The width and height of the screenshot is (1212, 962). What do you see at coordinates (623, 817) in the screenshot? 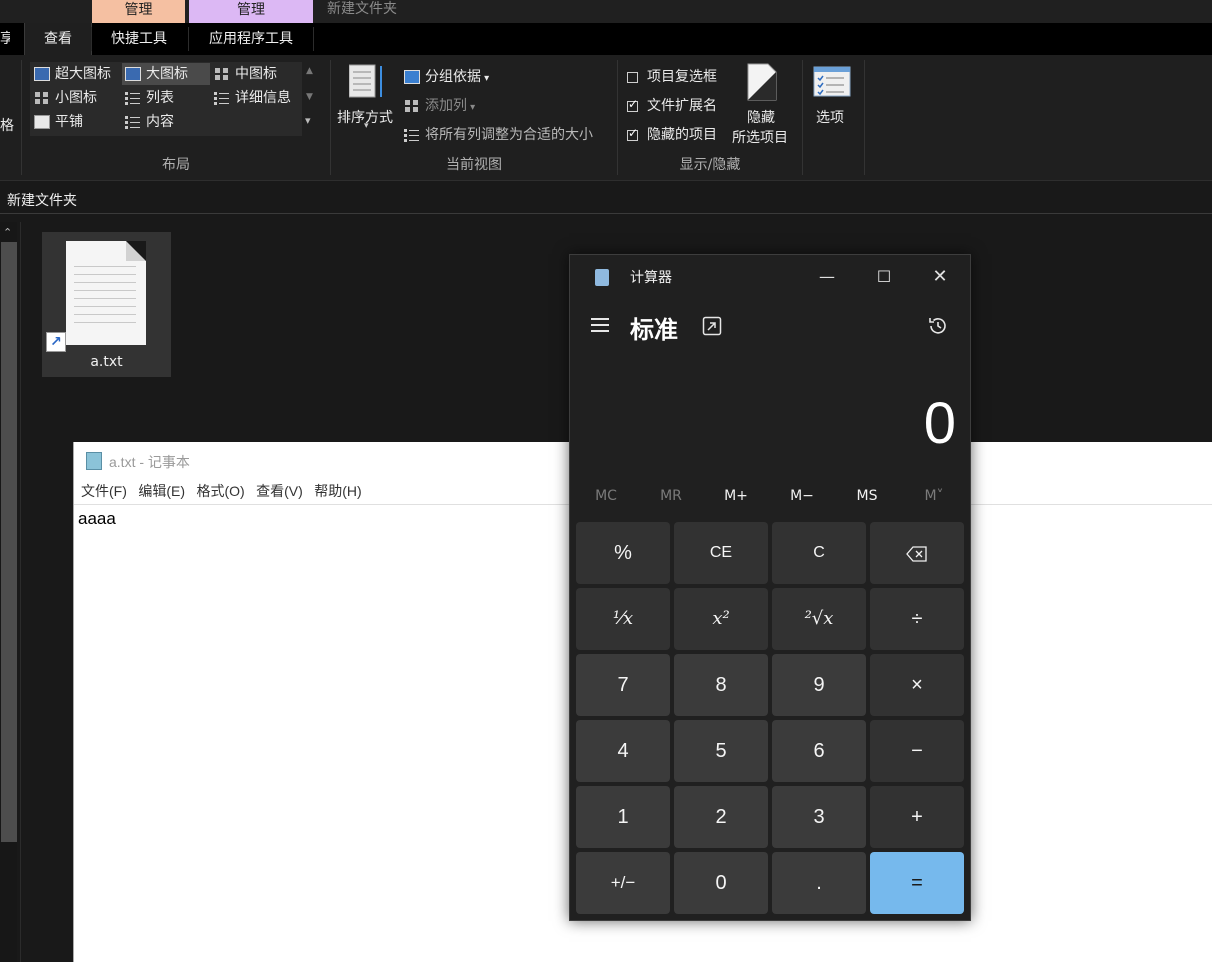
I see `digit-1-button: 1` at bounding box center [623, 817].